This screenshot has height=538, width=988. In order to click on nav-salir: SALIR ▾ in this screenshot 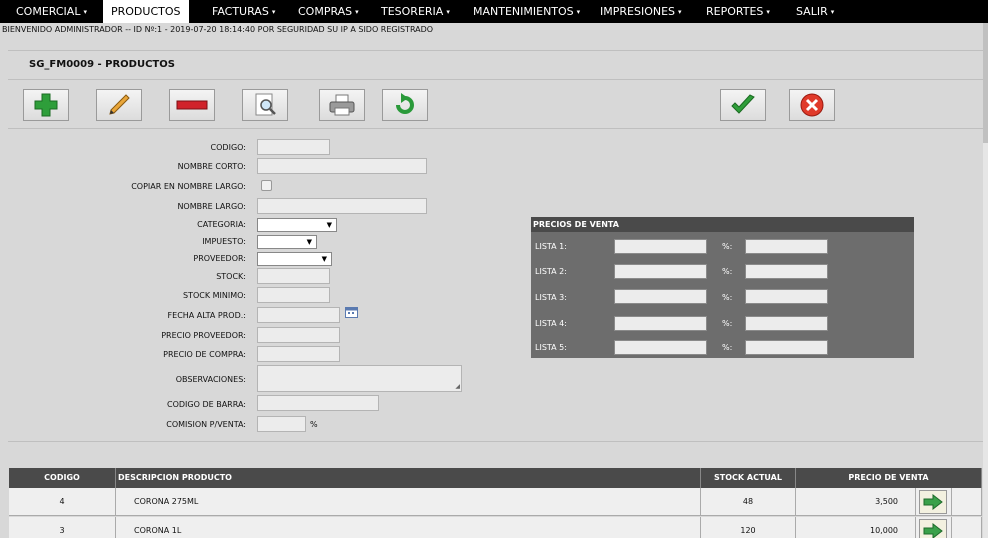, I will do `click(815, 11)`.